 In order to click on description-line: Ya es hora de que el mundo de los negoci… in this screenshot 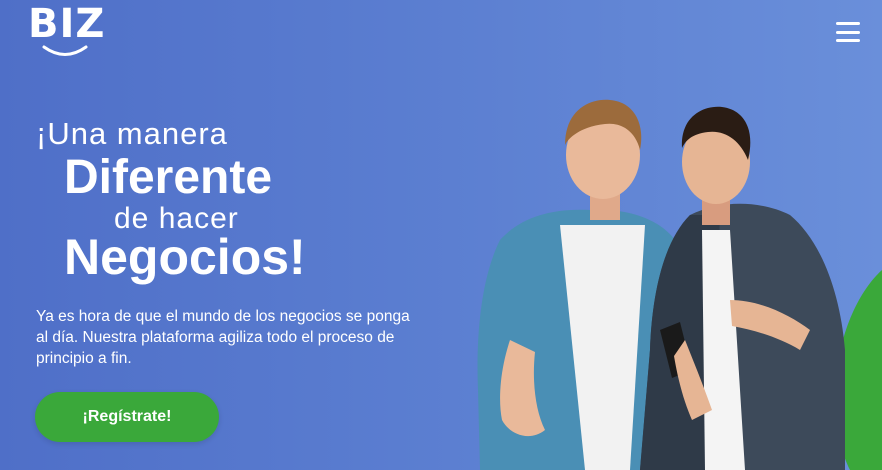, I will do `click(223, 316)`.